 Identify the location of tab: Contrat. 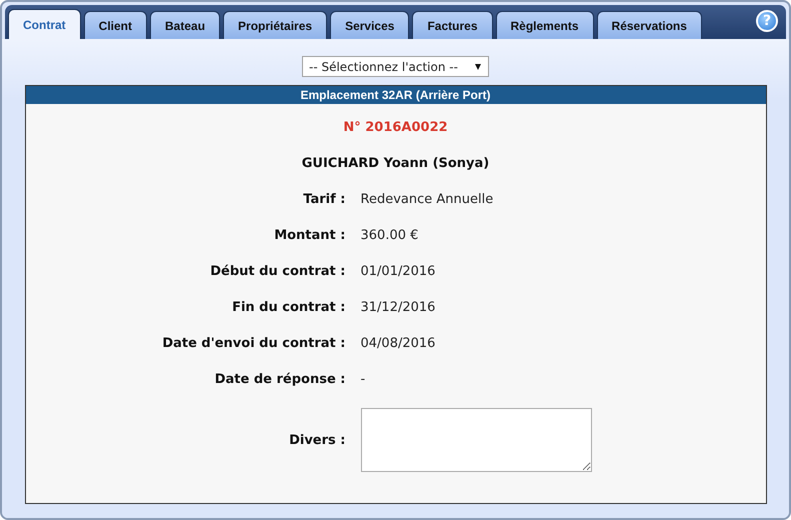
(44, 24).